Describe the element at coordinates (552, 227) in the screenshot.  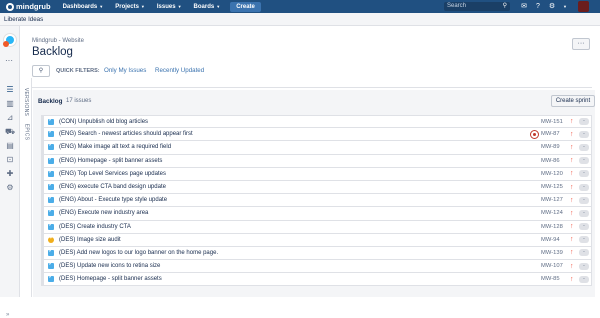
I see `issue-key: MW-128` at that location.